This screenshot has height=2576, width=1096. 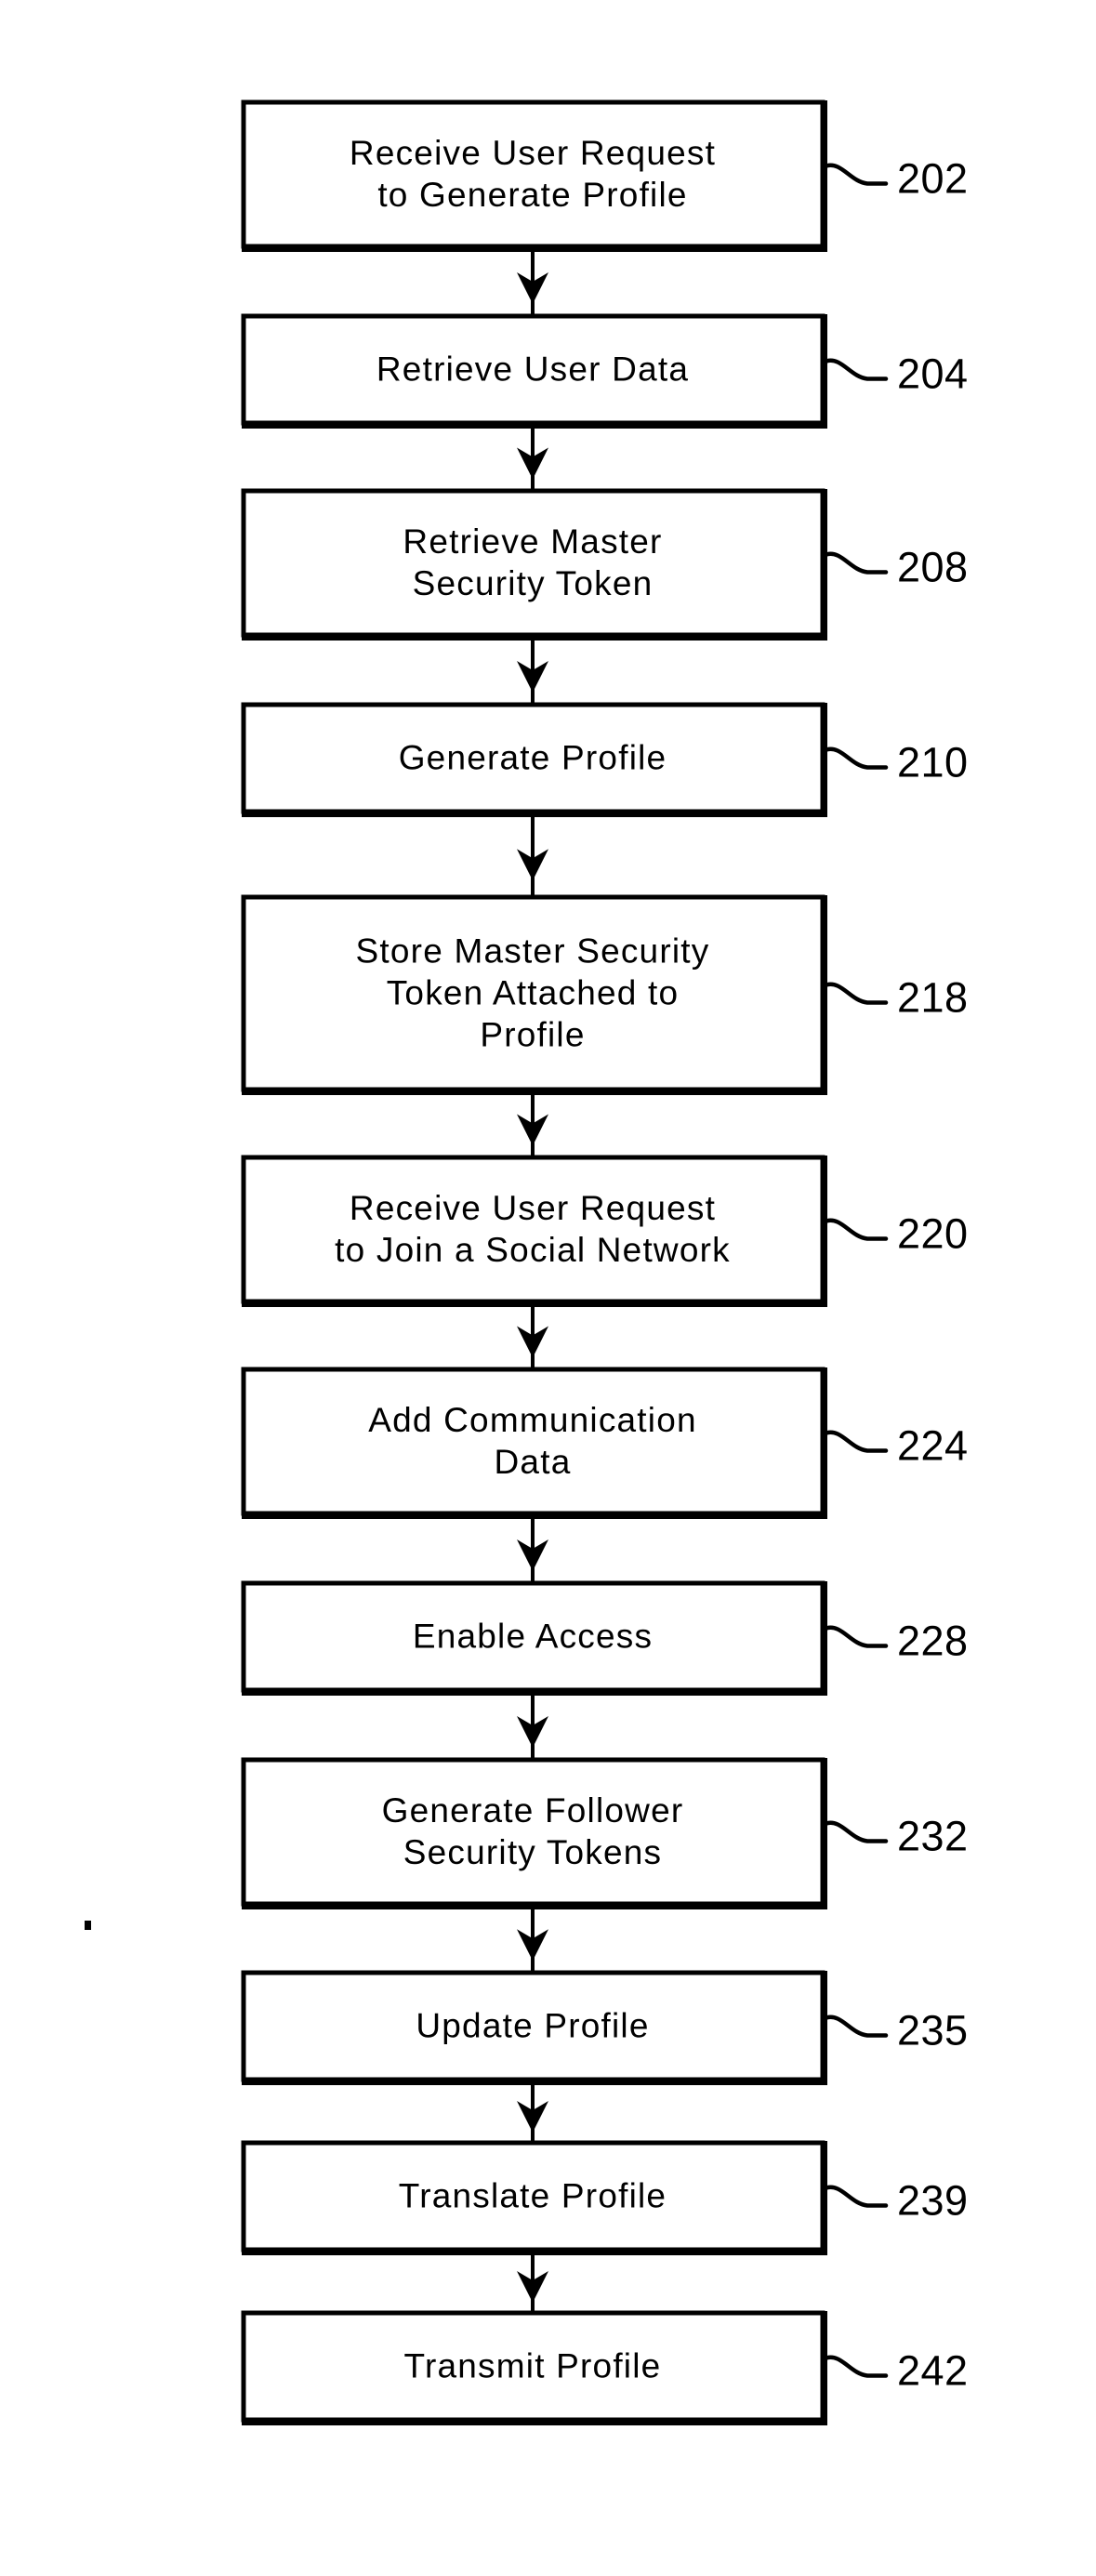 What do you see at coordinates (896, 998) in the screenshot?
I see `reference-numeral: 218` at bounding box center [896, 998].